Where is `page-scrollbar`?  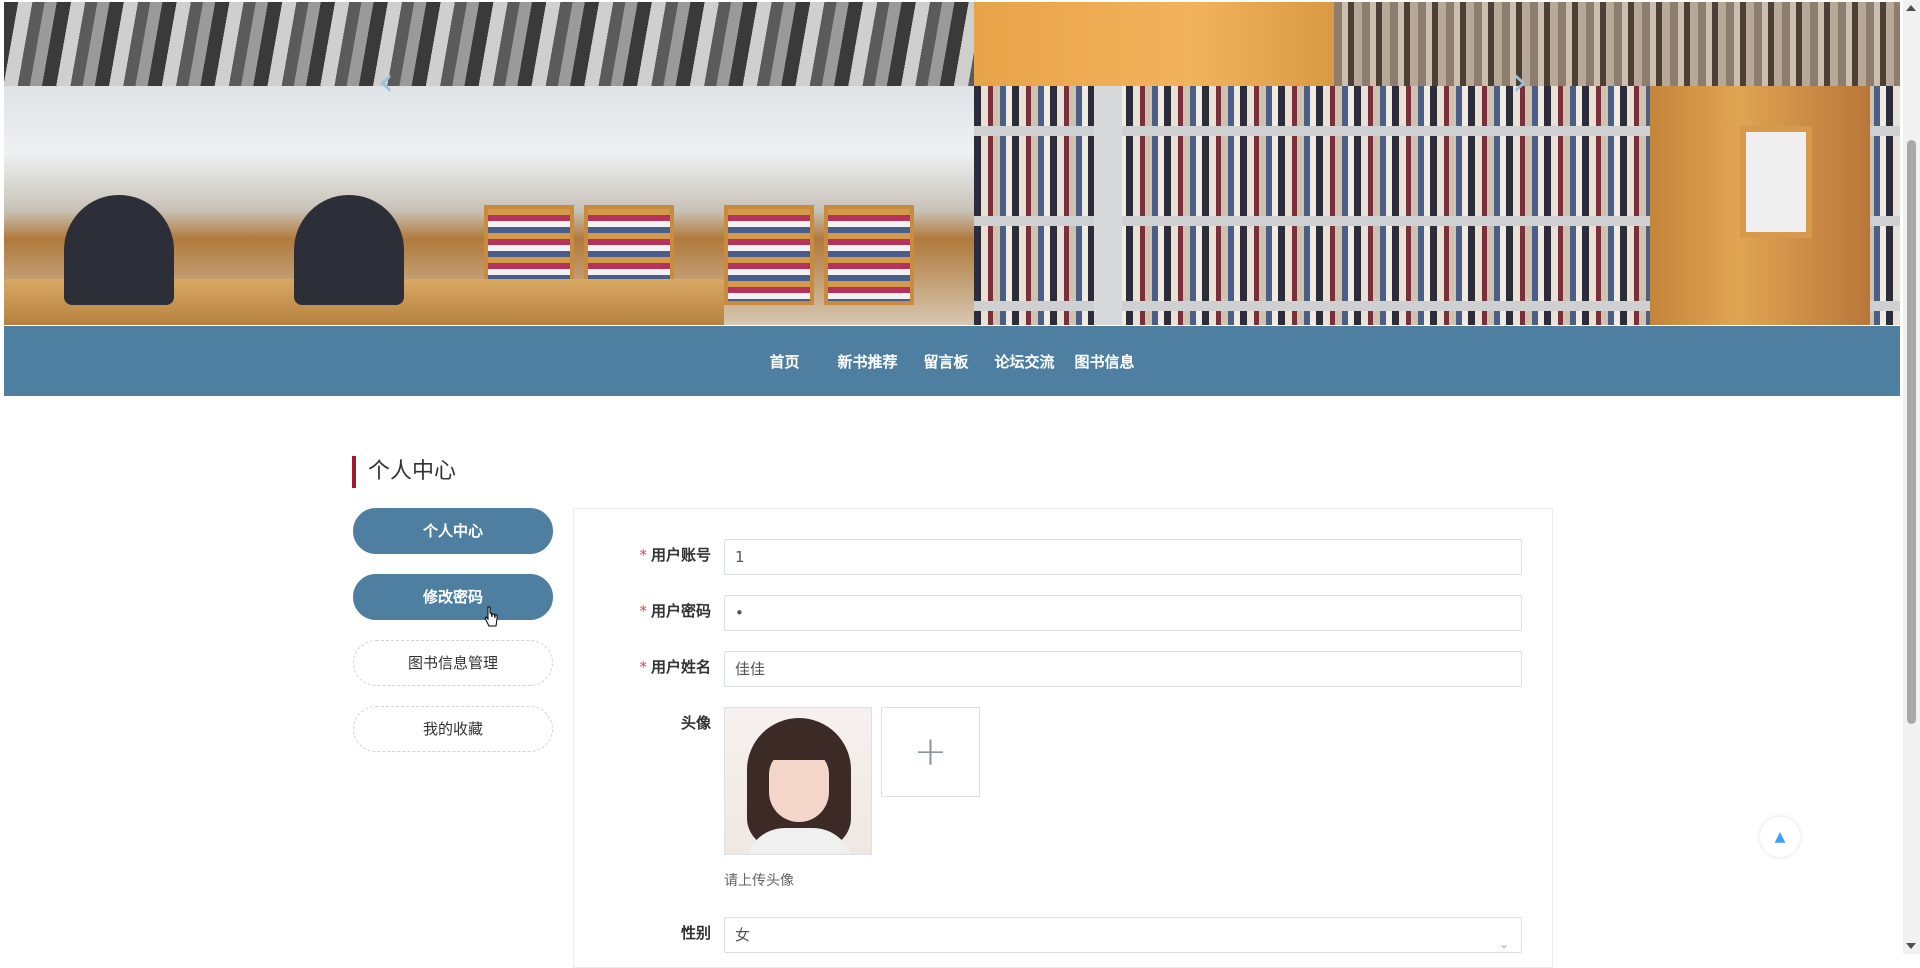
page-scrollbar is located at coordinates (1911, 477).